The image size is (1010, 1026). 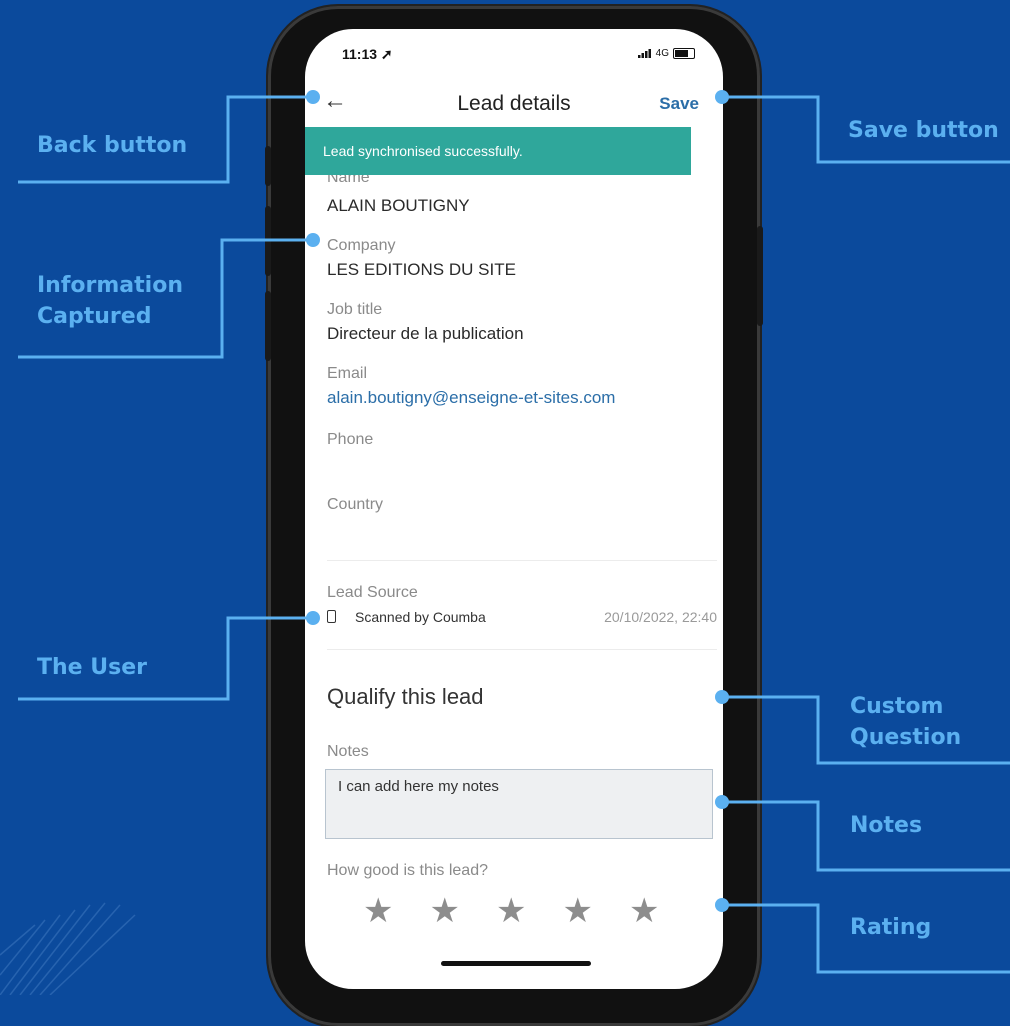 I want to click on callout-the-user: The User, so click(x=92, y=667).